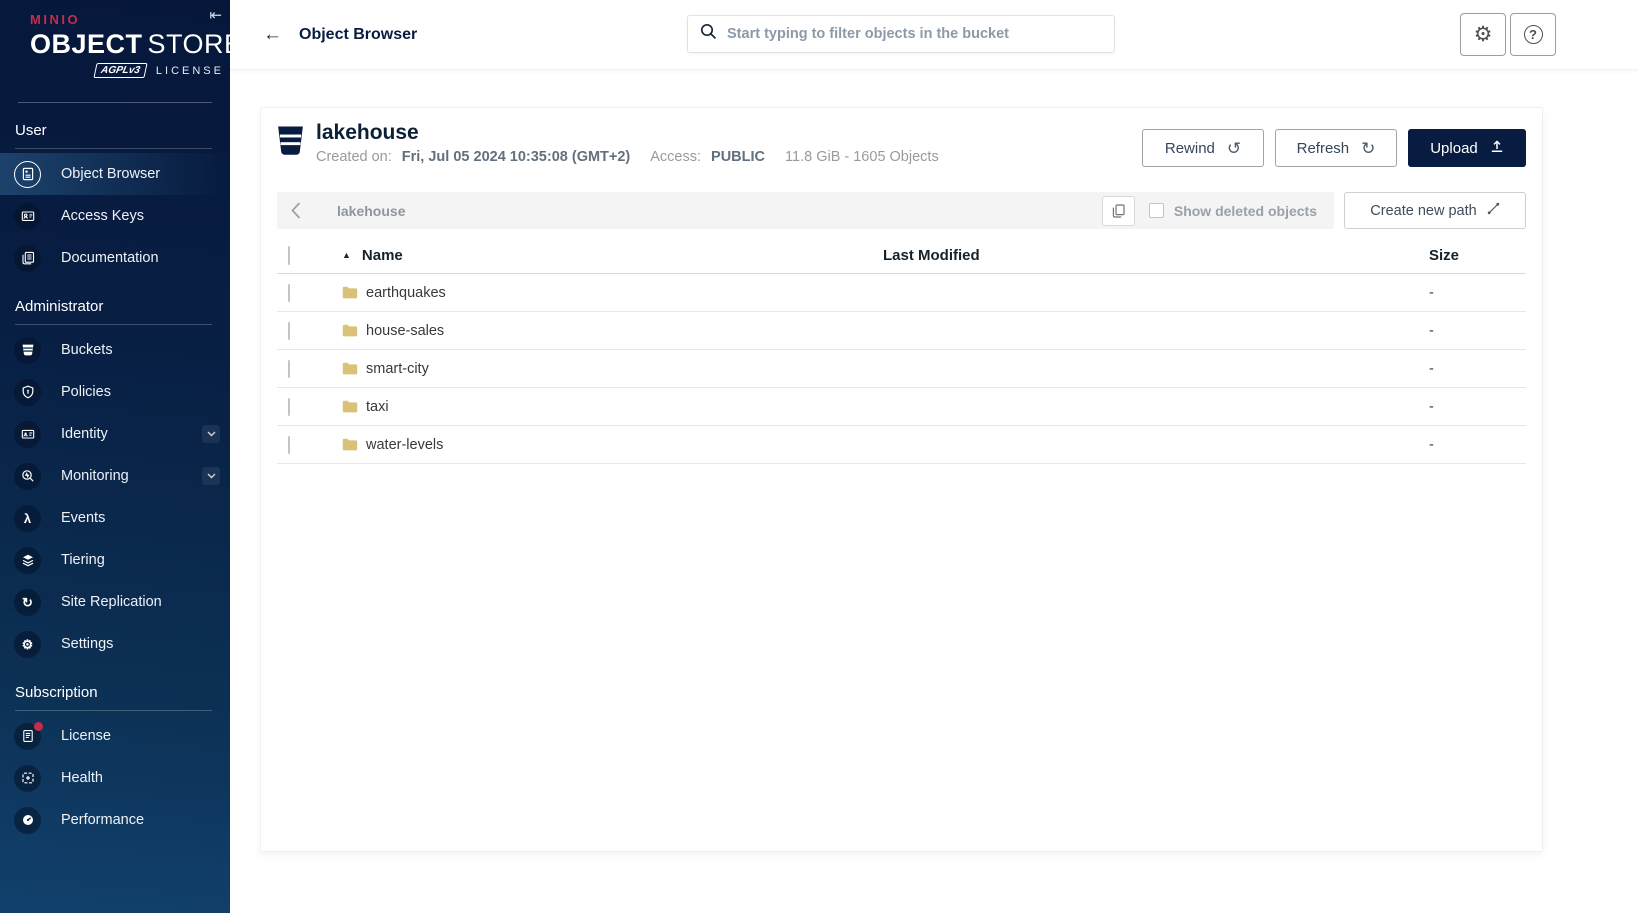 This screenshot has width=1638, height=913. What do you see at coordinates (606, 445) in the screenshot?
I see `object-name-cell: water-levels` at bounding box center [606, 445].